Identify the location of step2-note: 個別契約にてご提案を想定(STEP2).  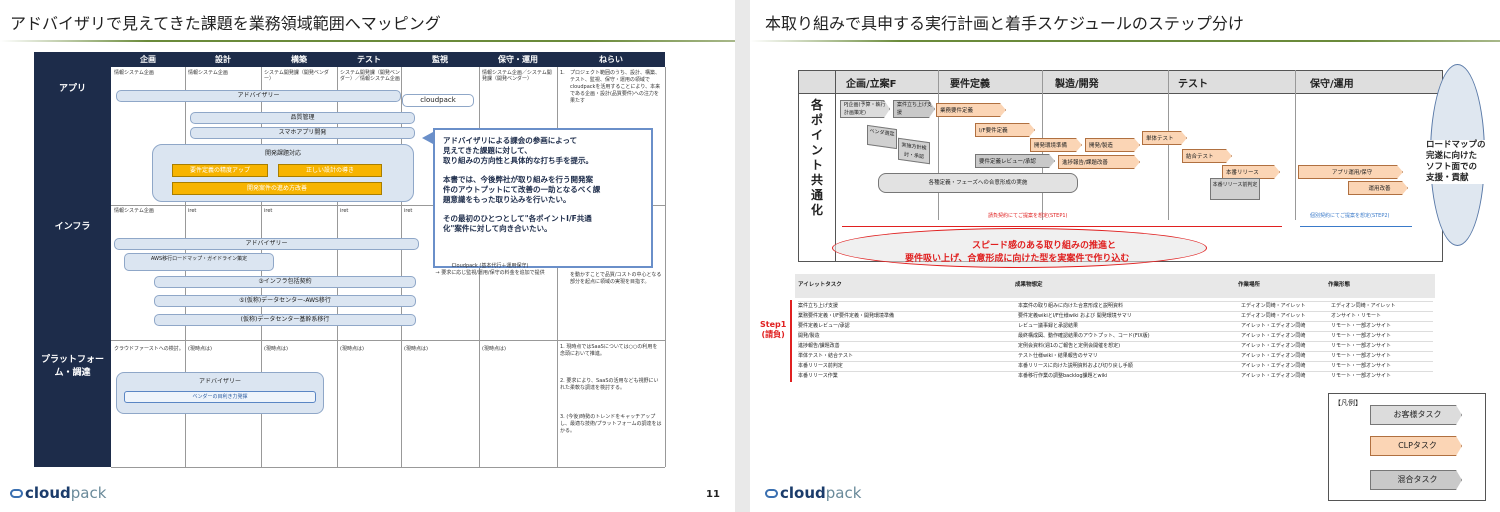
(1350, 216).